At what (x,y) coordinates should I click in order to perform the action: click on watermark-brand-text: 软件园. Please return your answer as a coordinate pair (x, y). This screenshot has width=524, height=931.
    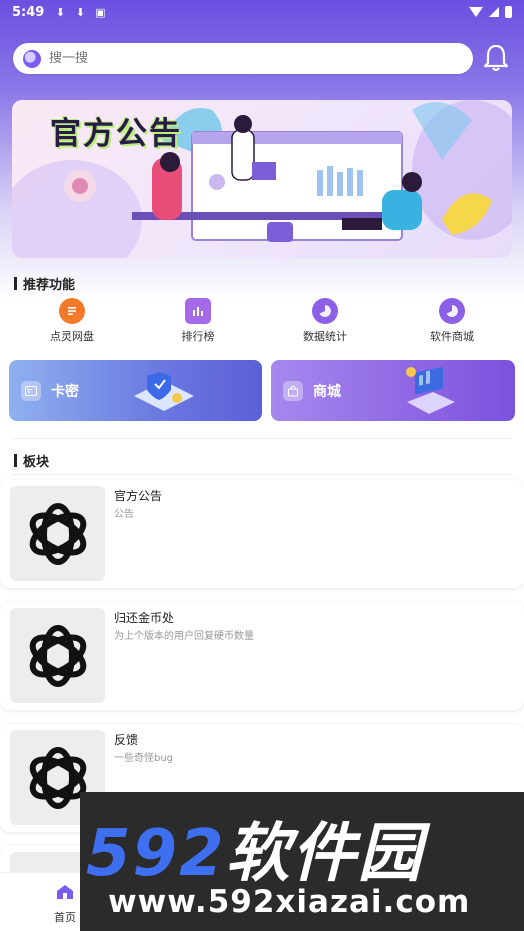
    Looking at the image, I should click on (324, 854).